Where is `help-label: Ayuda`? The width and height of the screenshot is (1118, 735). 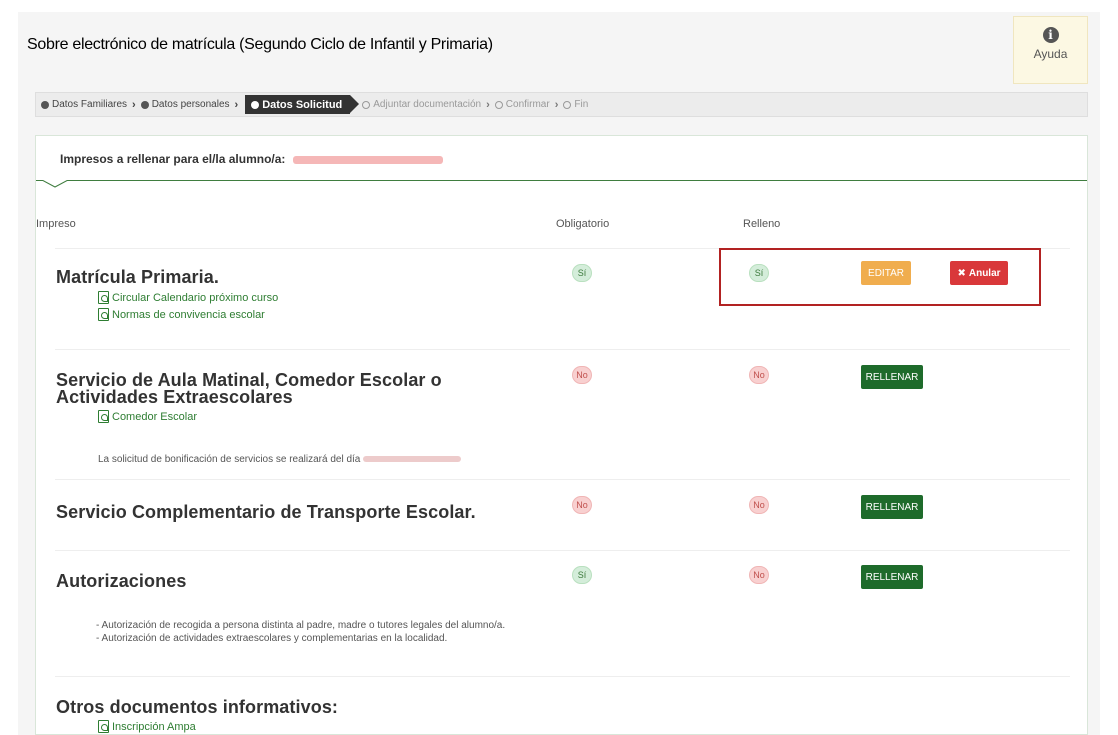
help-label: Ayuda is located at coordinates (1050, 54).